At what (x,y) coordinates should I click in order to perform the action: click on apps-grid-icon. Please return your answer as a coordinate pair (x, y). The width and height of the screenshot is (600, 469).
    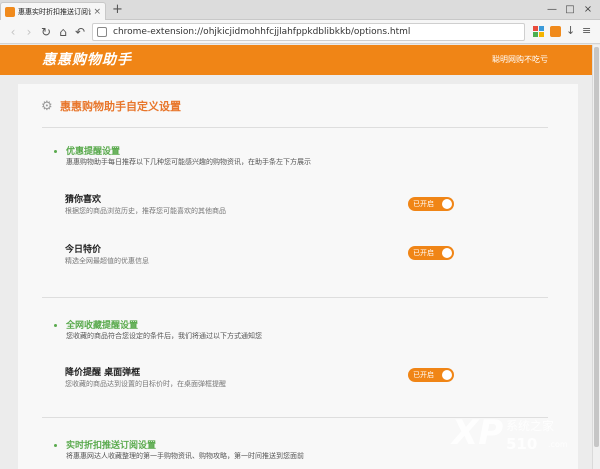
    Looking at the image, I should click on (538, 31).